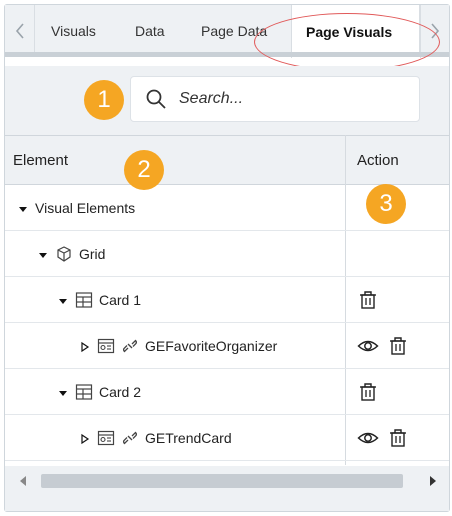 The height and width of the screenshot is (516, 452). Describe the element at coordinates (64, 254) in the screenshot. I see `cube-icon` at that location.